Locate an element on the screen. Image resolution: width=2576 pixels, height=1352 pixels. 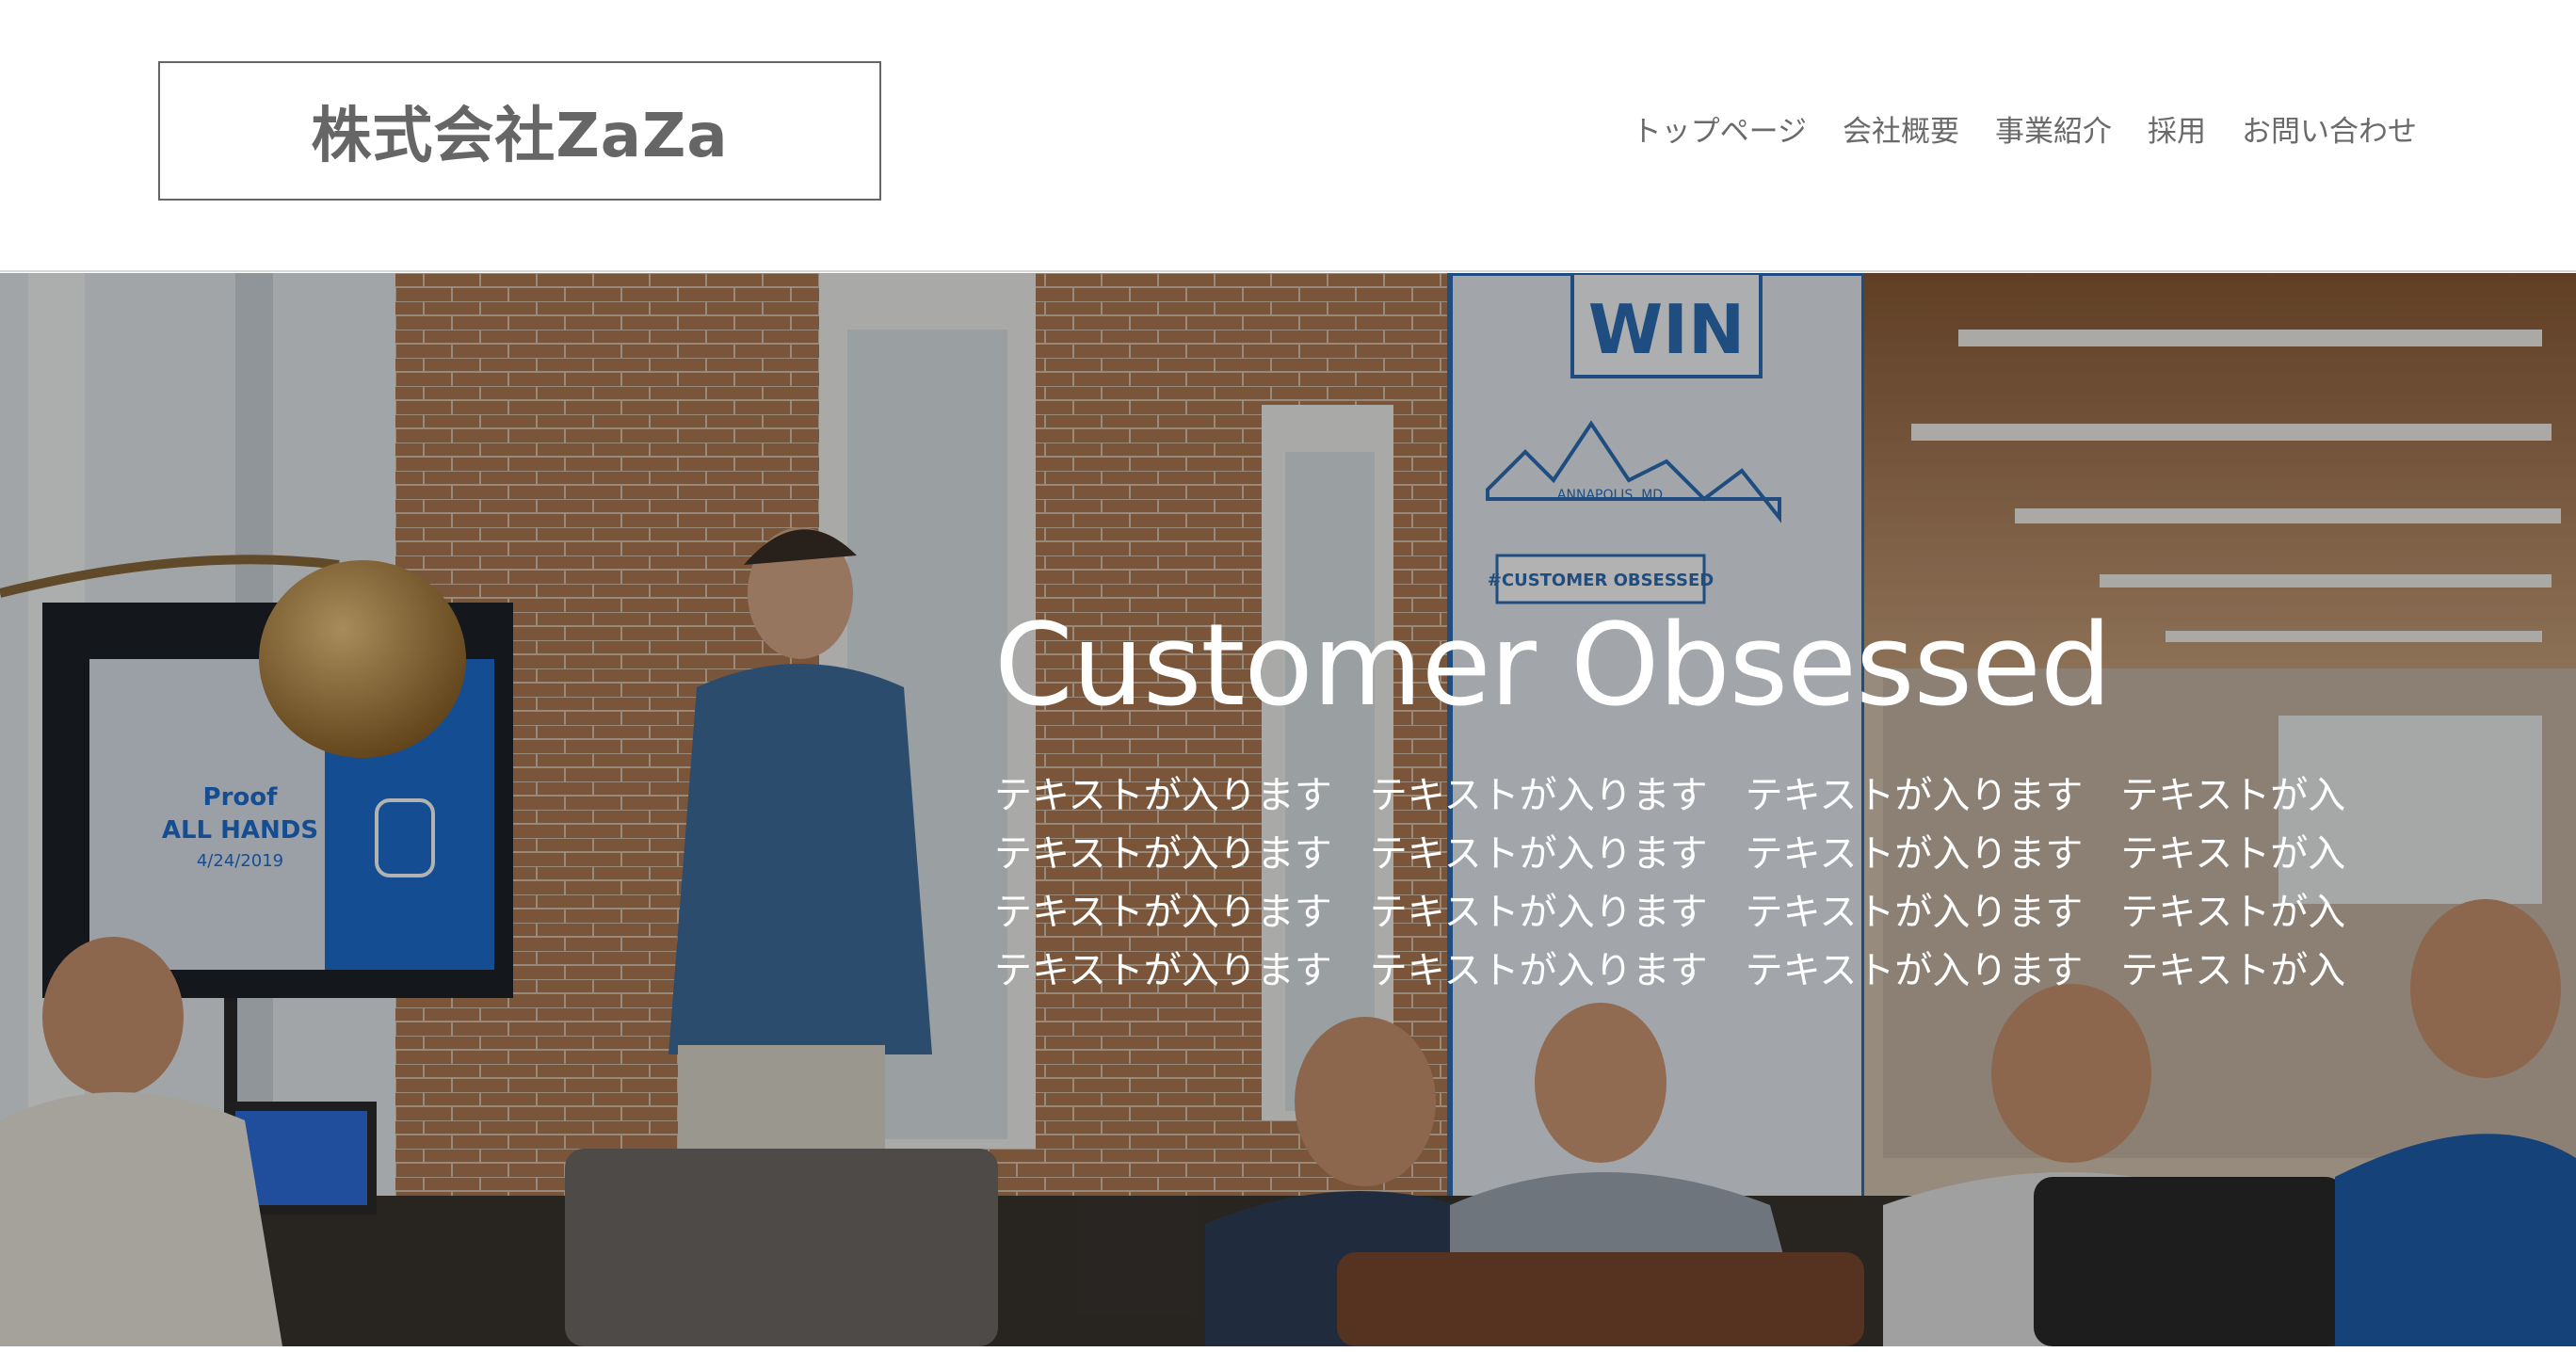
hero-title: Customer Obsessed is located at coordinates (1553, 666).